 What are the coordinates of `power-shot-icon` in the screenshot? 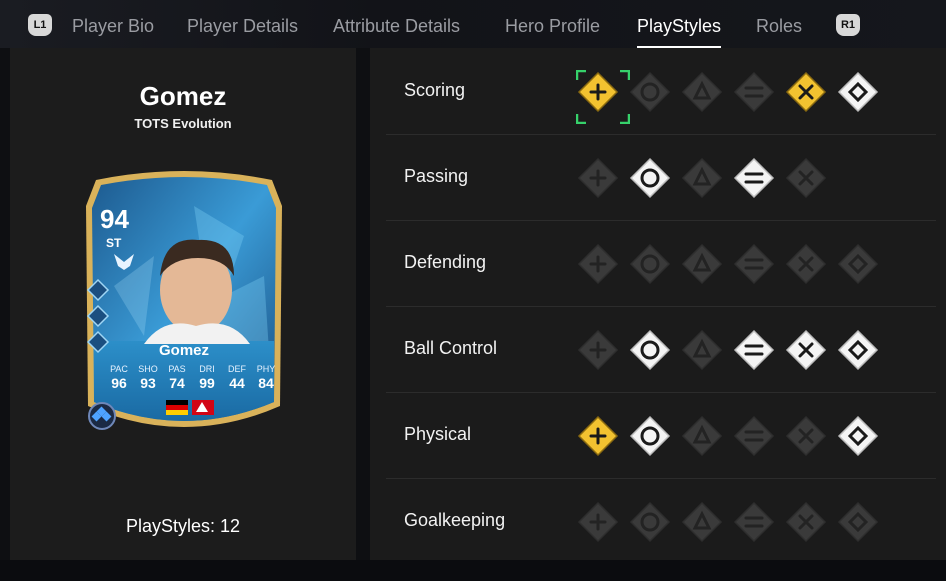 It's located at (603, 97).